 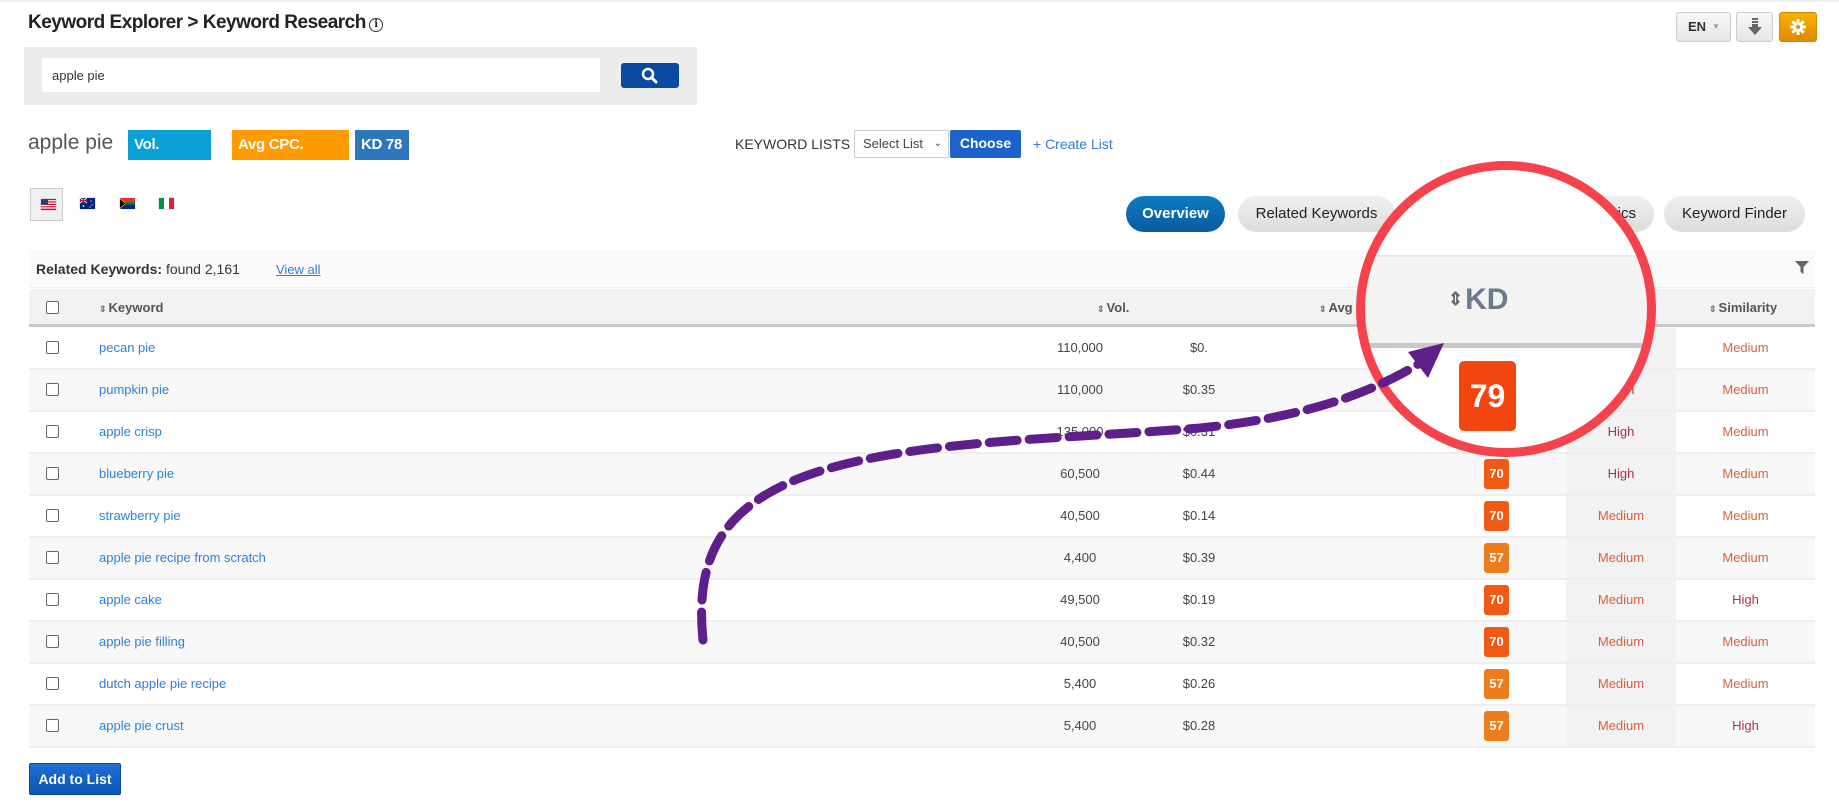 What do you see at coordinates (1199, 557) in the screenshot?
I see `cpc-value: $0.39` at bounding box center [1199, 557].